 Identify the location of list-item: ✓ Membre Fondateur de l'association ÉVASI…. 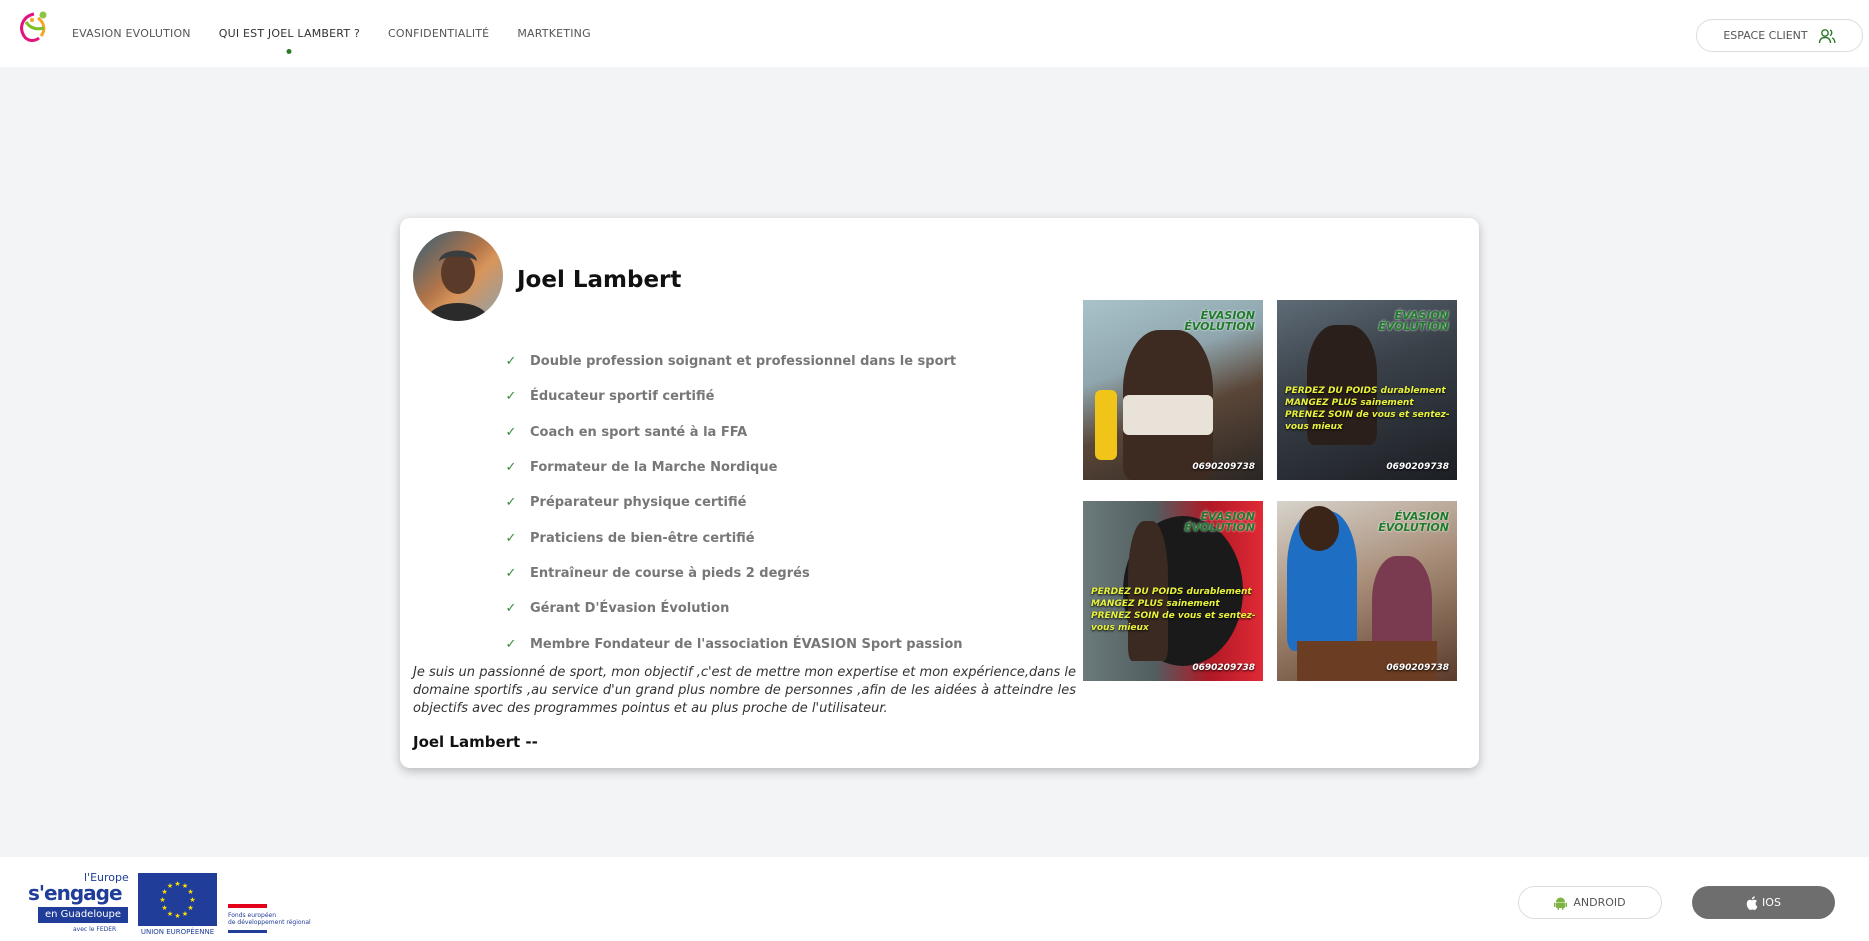
(731, 643).